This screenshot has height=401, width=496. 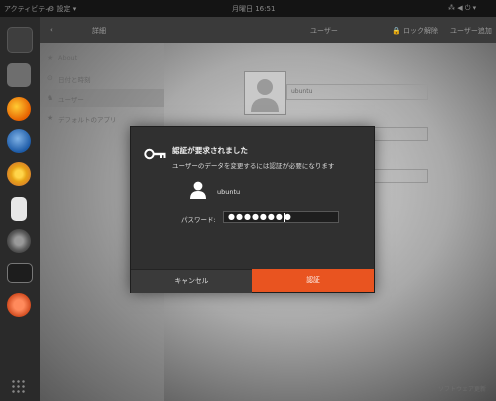 I want to click on avatar-silhouette-icon, so click(x=265, y=95).